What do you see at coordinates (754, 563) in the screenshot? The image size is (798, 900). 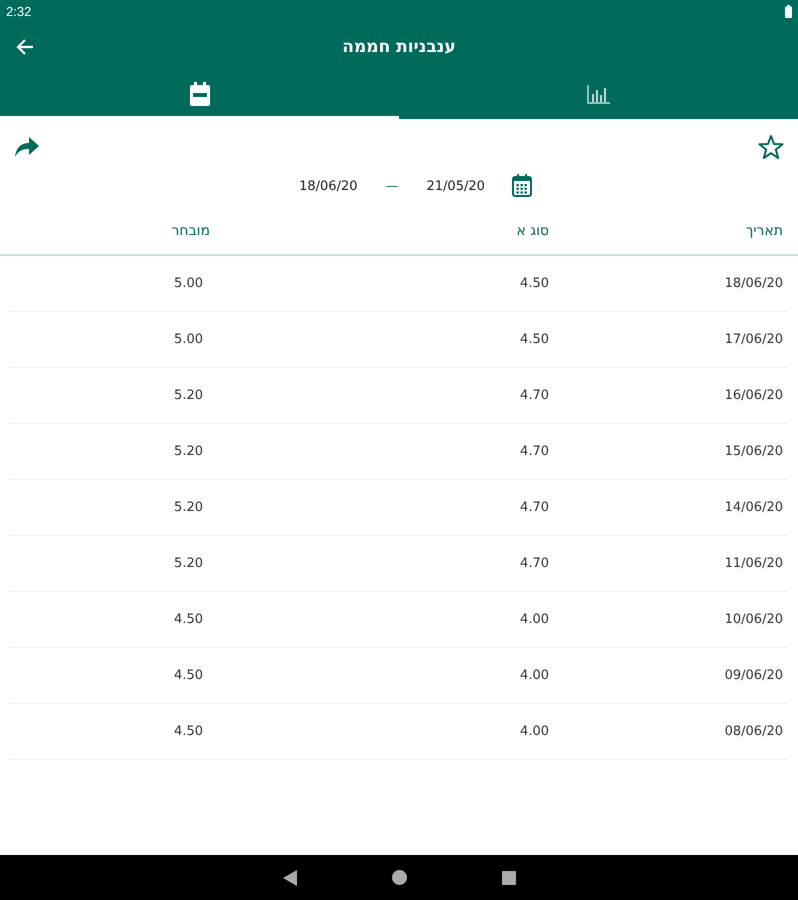 I see `table-cell-text: 11/06/20` at bounding box center [754, 563].